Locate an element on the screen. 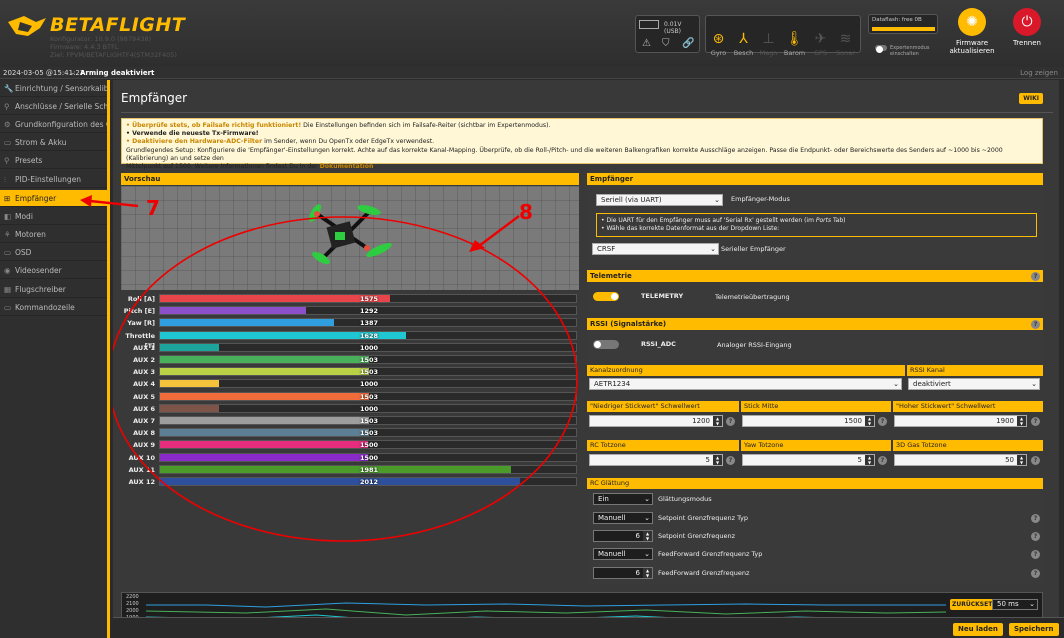 This screenshot has width=1064, height=638. modes-icon: ◧ is located at coordinates (8, 216).